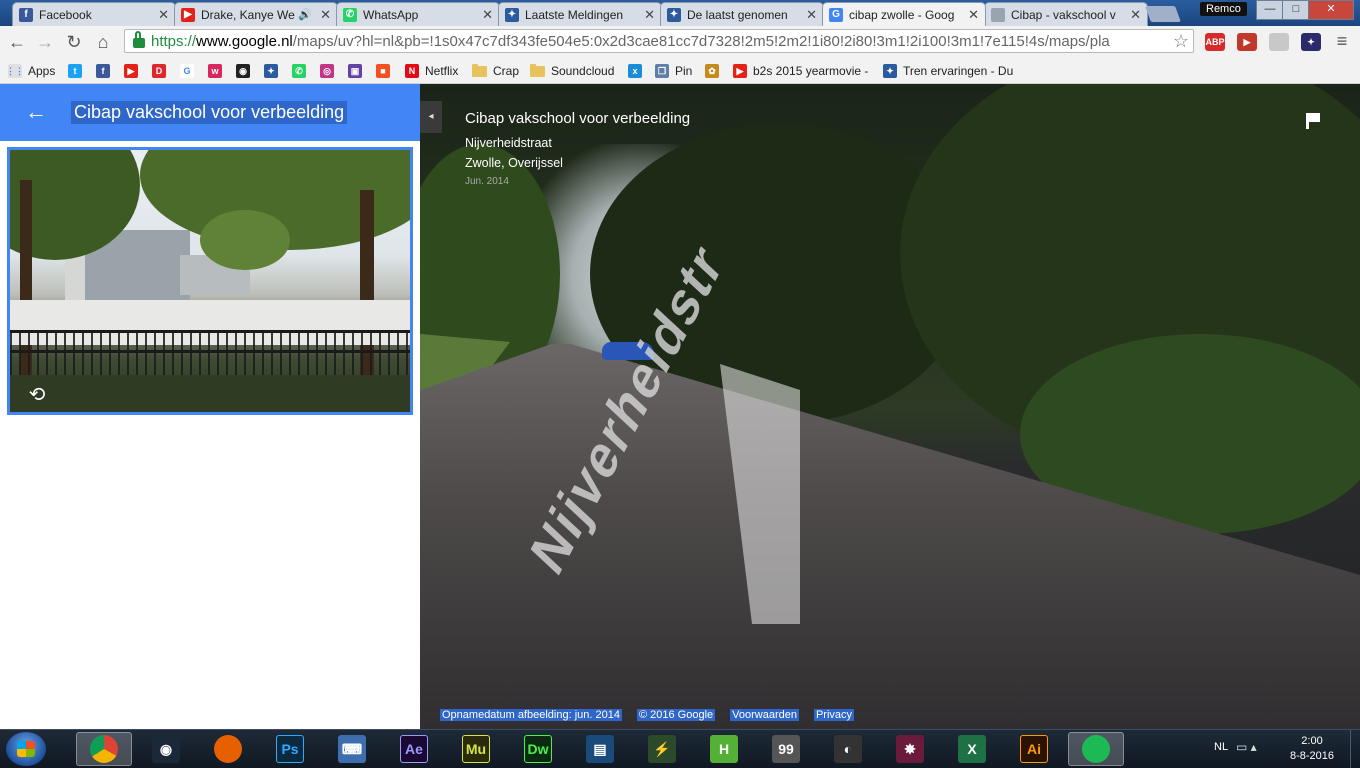 This screenshot has width=1360, height=768. I want to click on start-button, so click(26, 749).